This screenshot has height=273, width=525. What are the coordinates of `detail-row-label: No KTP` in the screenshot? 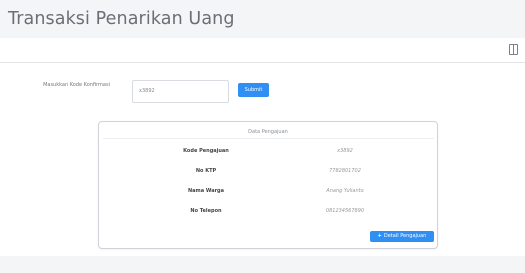 It's located at (206, 171).